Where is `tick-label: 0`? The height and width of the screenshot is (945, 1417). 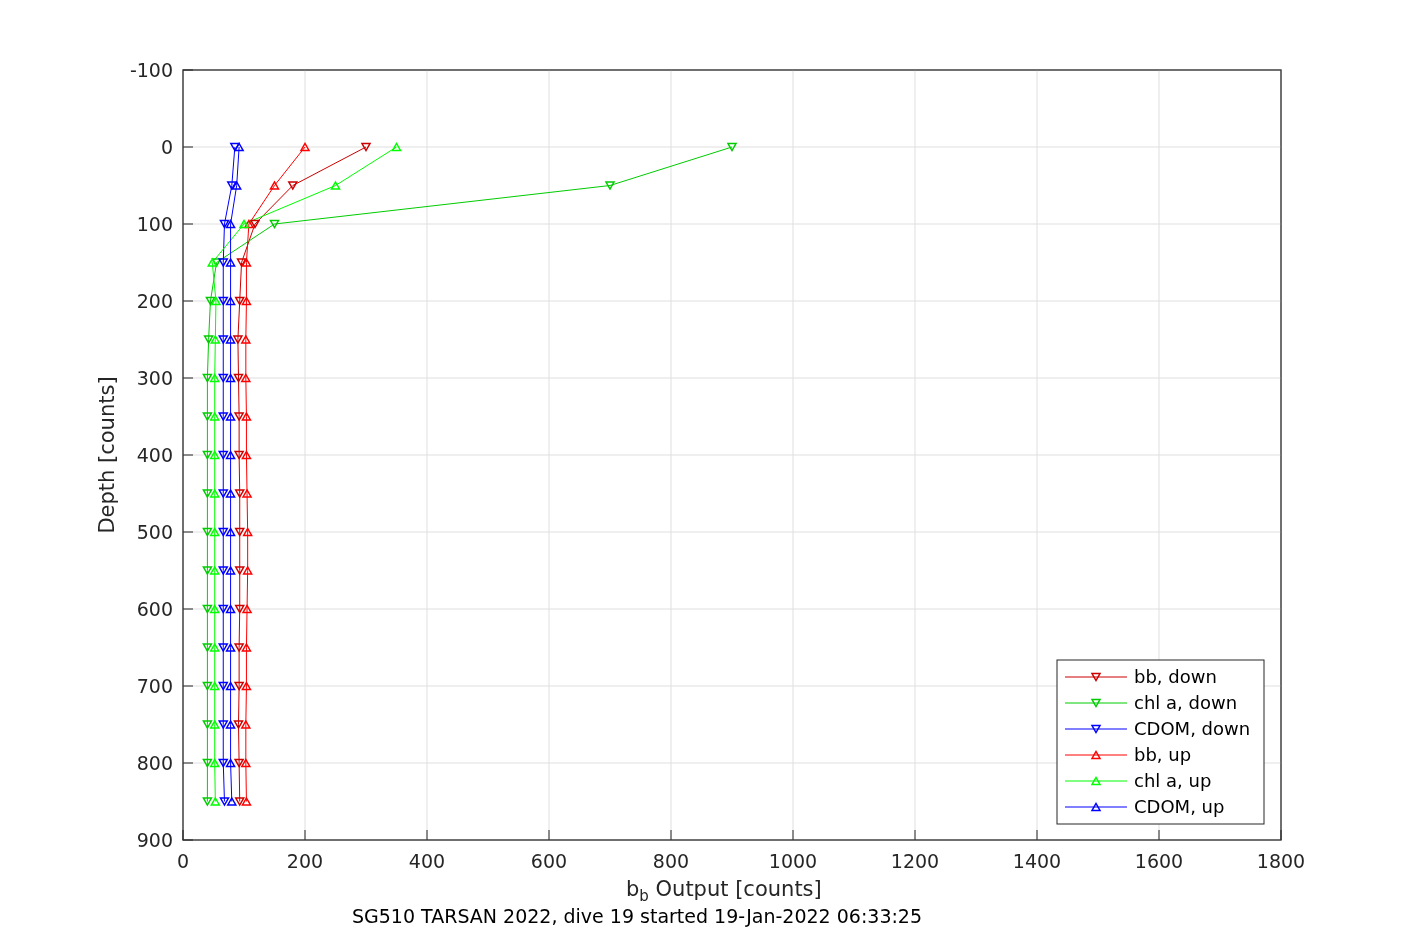 tick-label: 0 is located at coordinates (183, 861).